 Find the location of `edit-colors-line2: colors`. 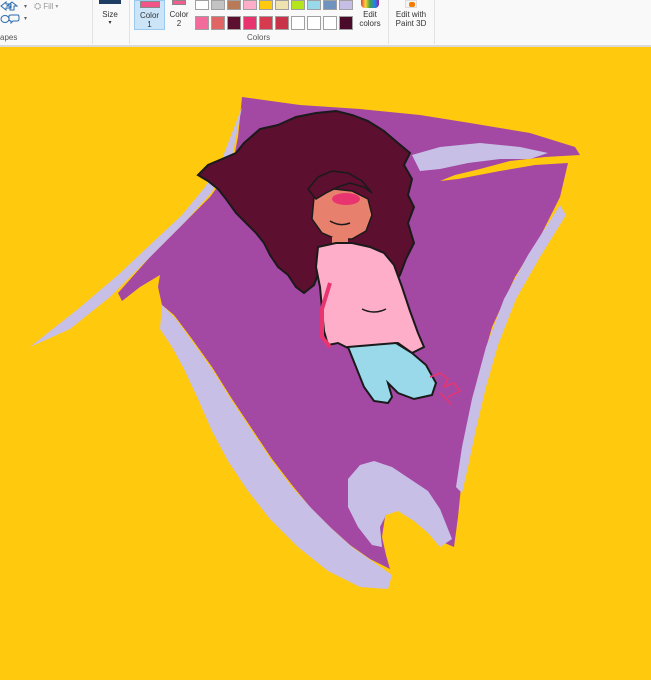

edit-colors-line2: colors is located at coordinates (370, 23).